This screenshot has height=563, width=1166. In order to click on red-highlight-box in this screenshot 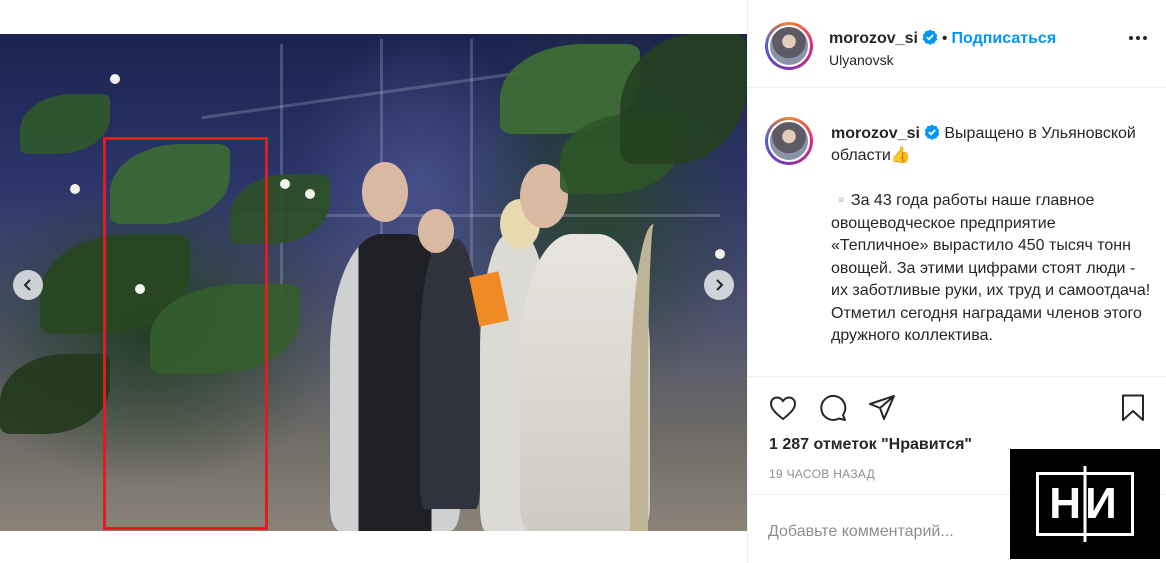, I will do `click(185, 333)`.